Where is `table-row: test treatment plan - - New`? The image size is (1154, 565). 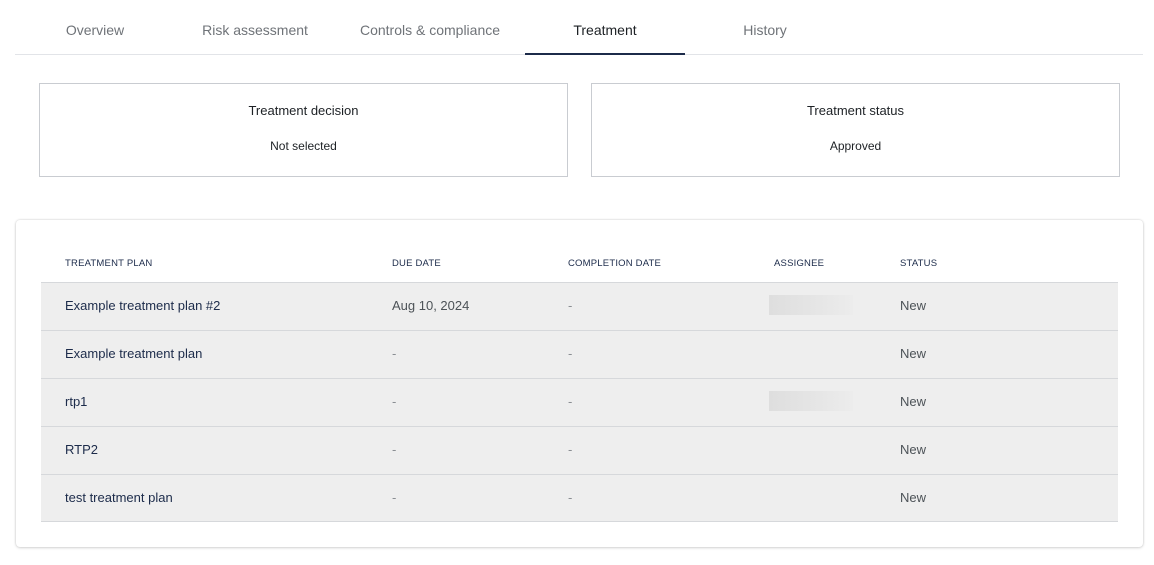 table-row: test treatment plan - - New is located at coordinates (579, 498).